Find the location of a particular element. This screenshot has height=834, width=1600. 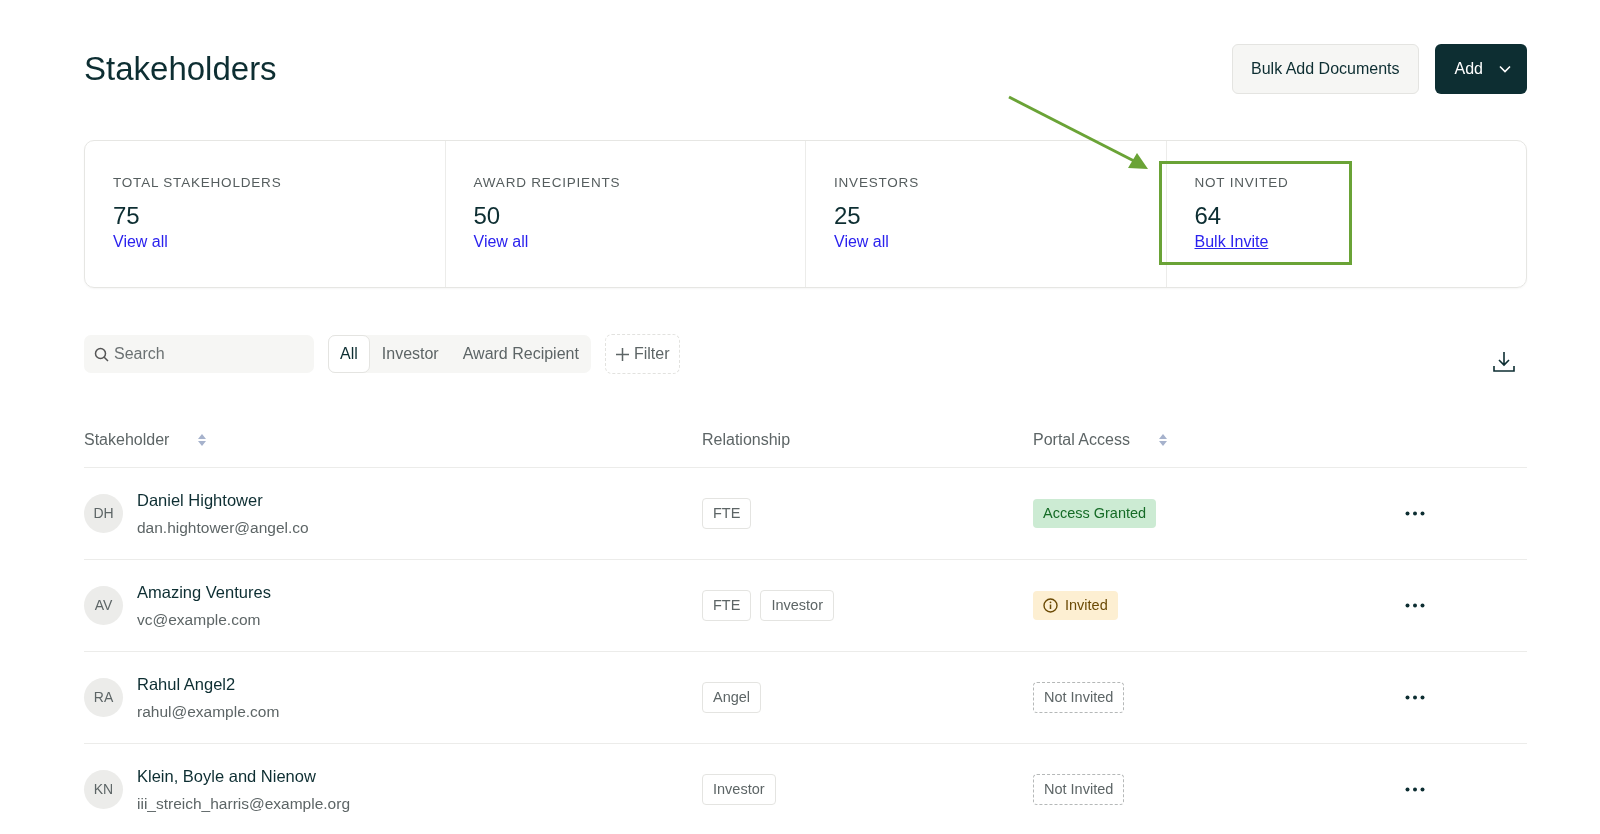

stat-label: INVESTORS is located at coordinates (876, 183).